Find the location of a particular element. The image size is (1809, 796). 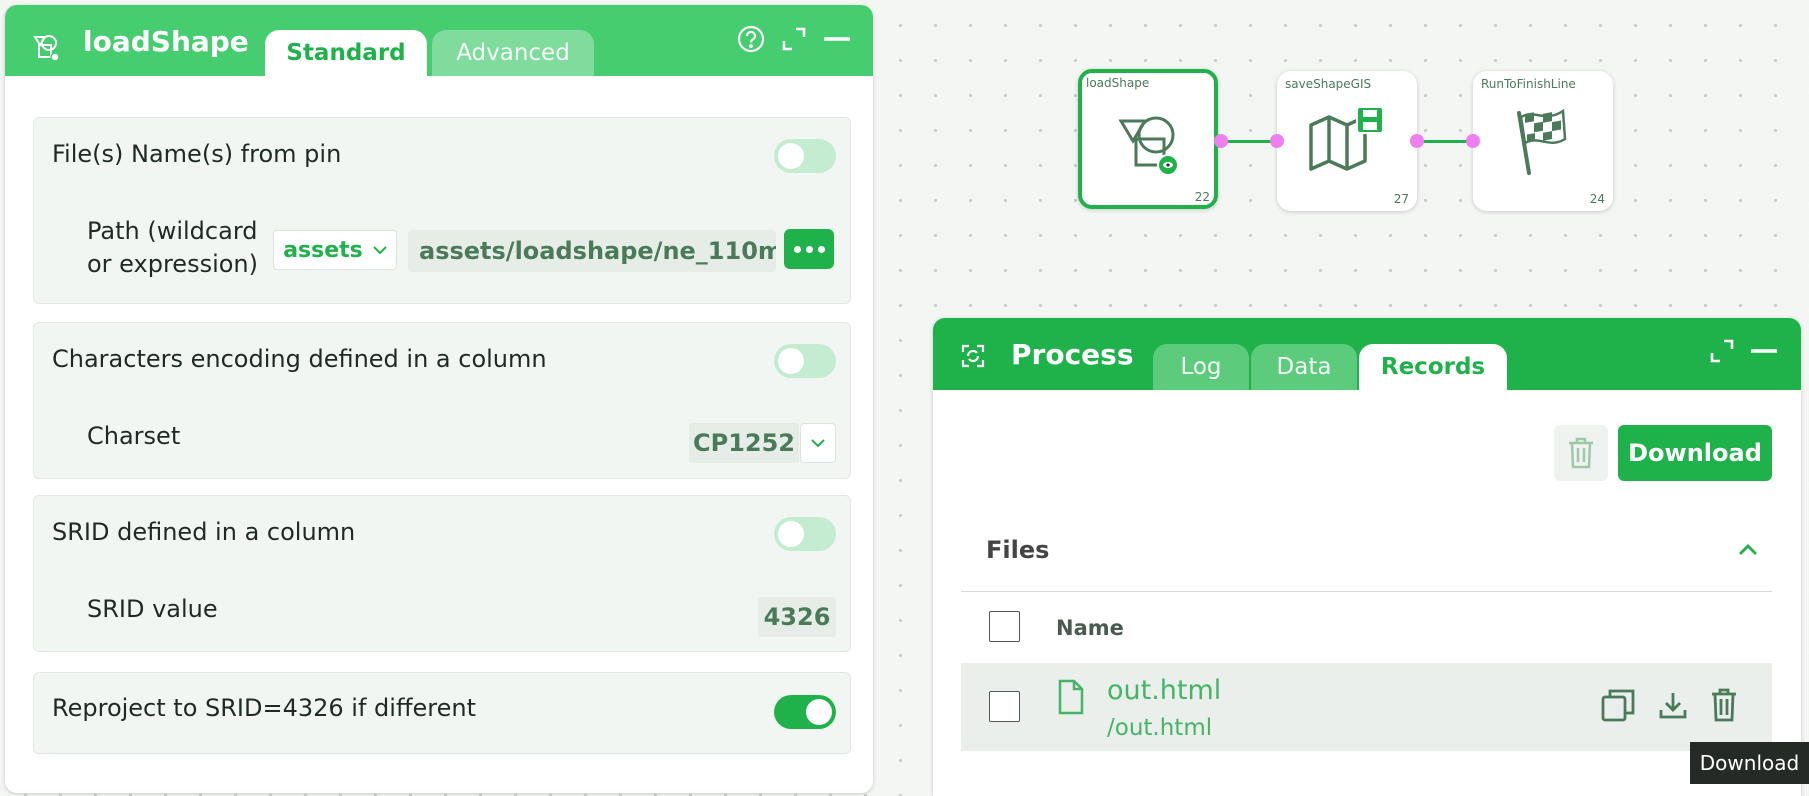

download-button: Download is located at coordinates (1695, 453).